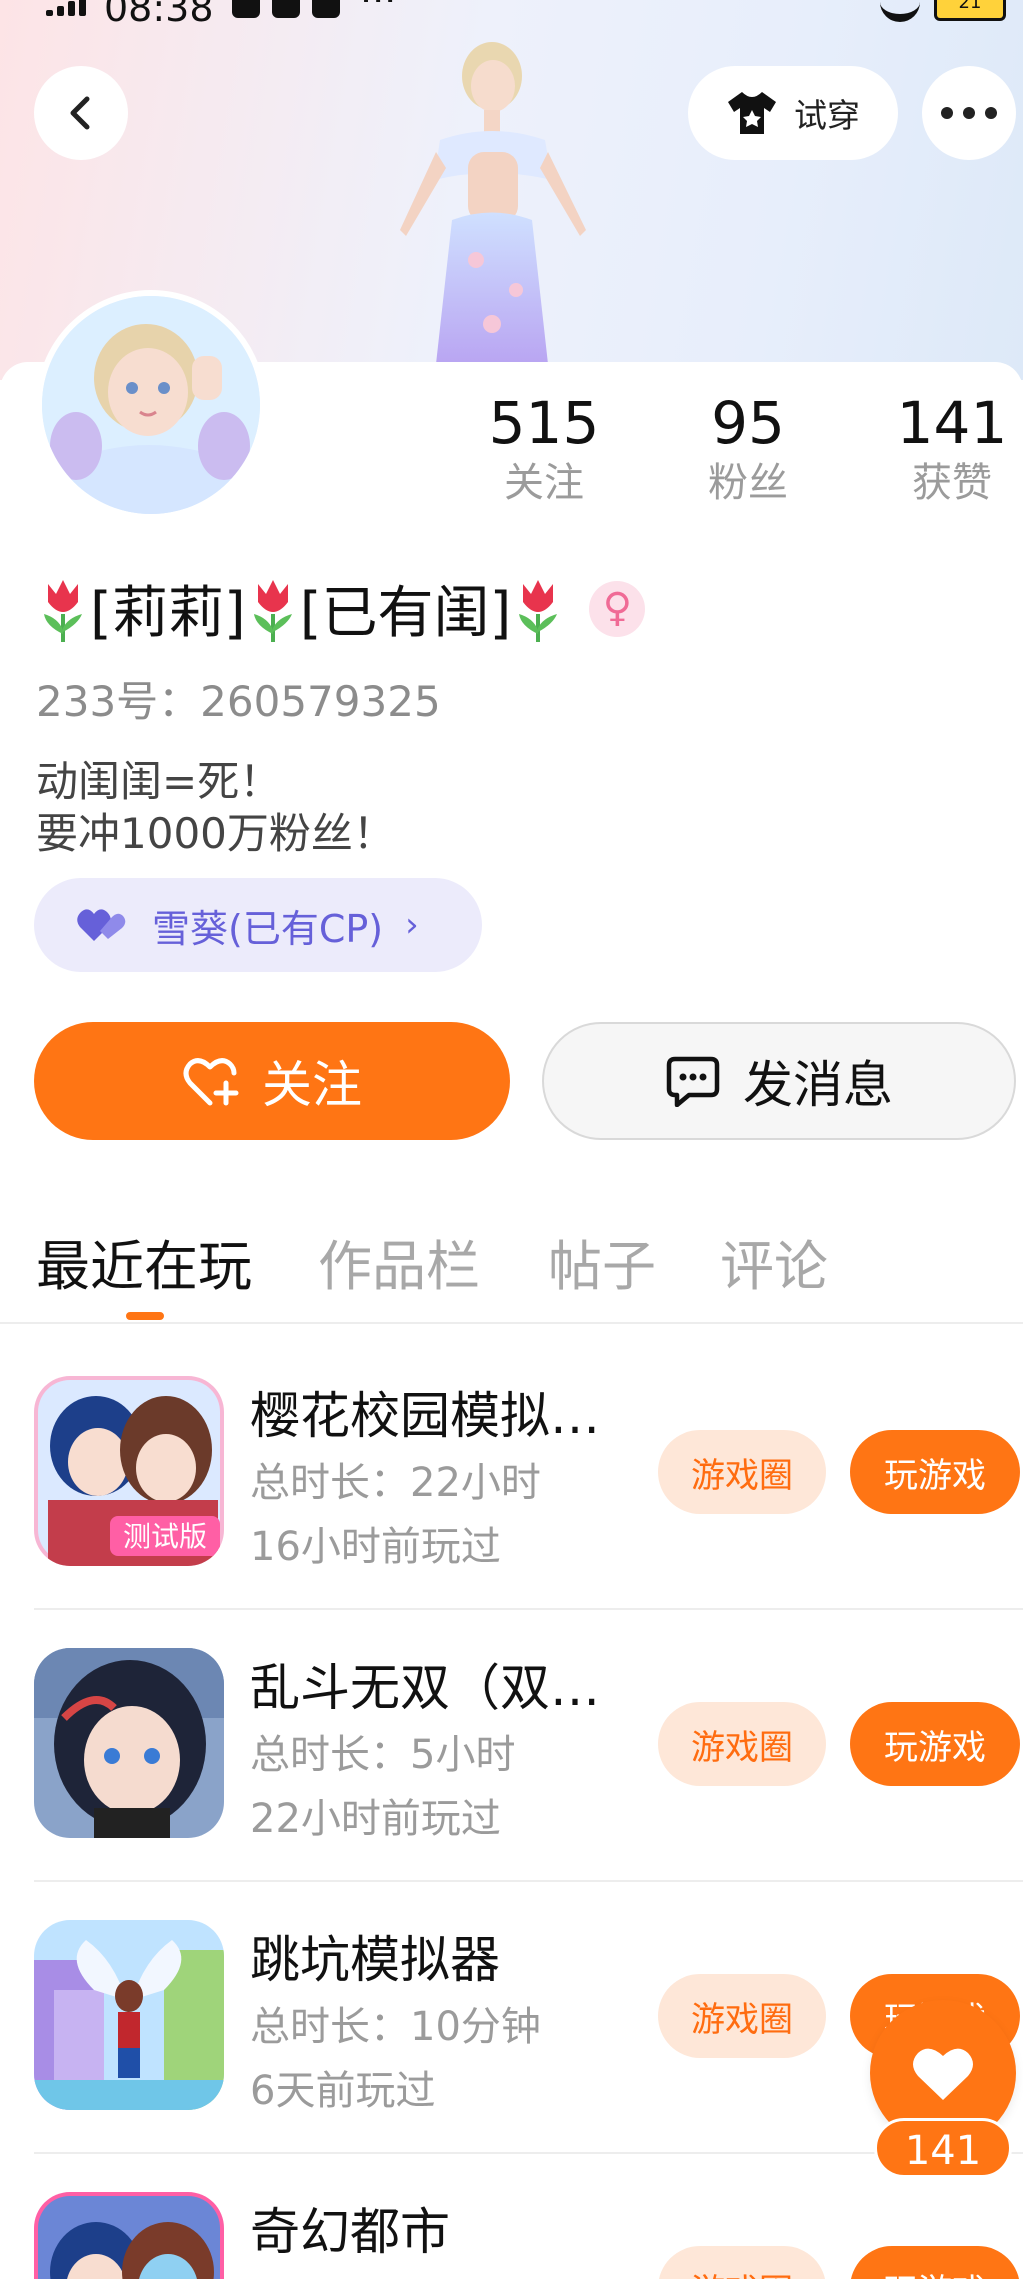 The height and width of the screenshot is (2279, 1023). I want to click on more-options-button, so click(969, 113).